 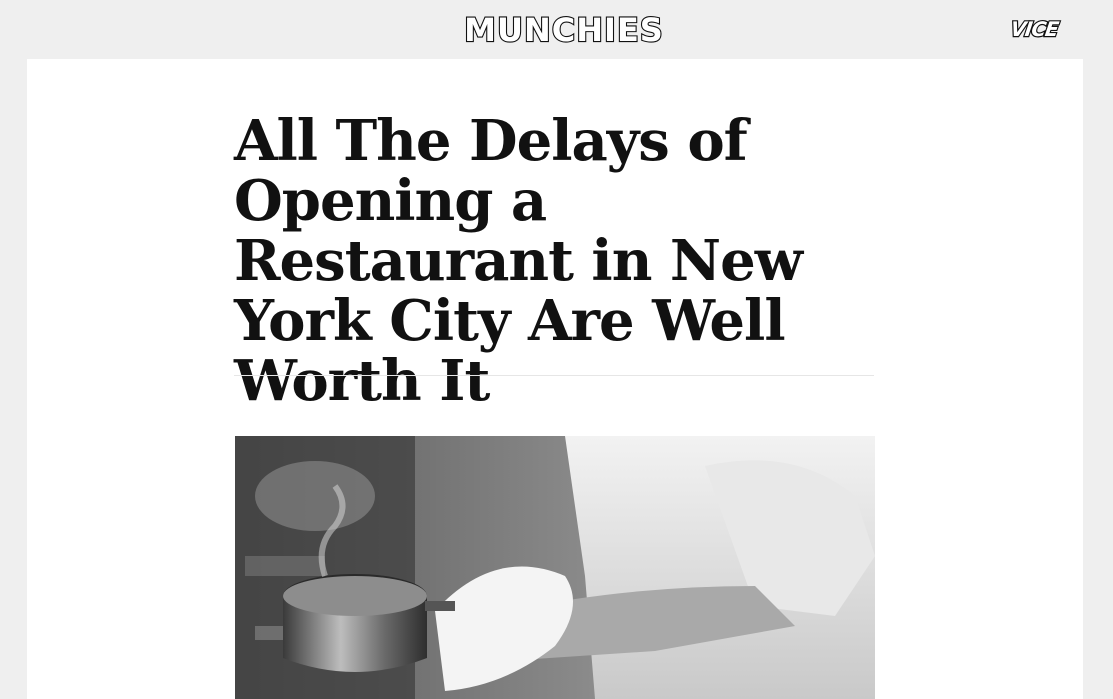 I want to click on site-header: MUNCHIES VICE, so click(x=556, y=29).